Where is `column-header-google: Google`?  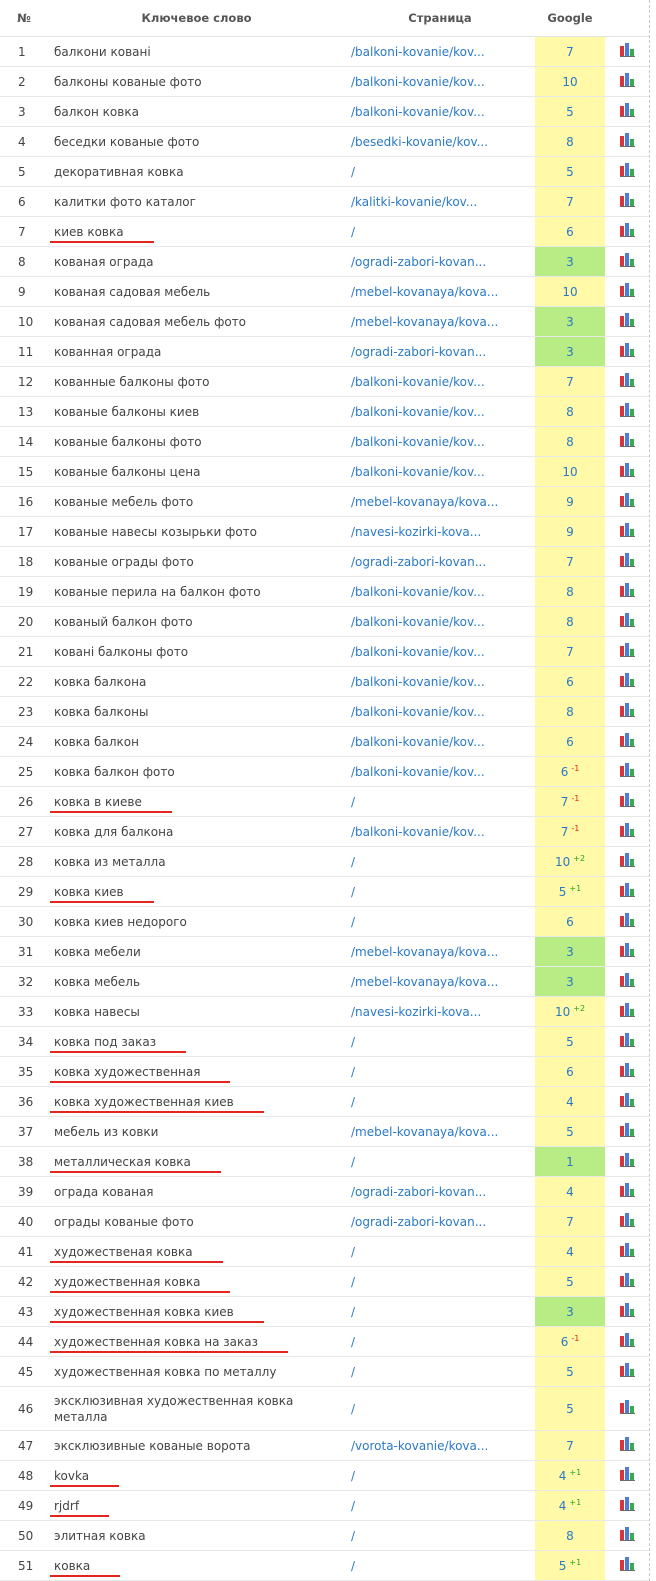
column-header-google: Google is located at coordinates (570, 18).